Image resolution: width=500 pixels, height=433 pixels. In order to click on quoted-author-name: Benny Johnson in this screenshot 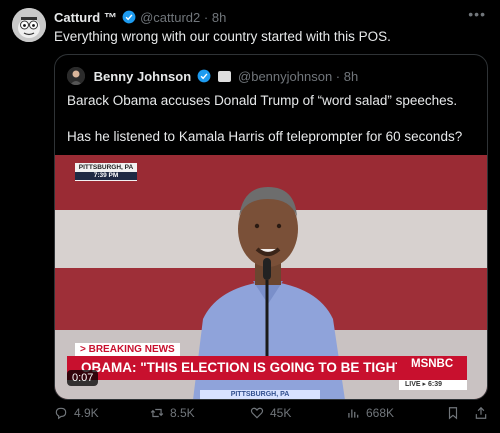, I will do `click(143, 76)`.